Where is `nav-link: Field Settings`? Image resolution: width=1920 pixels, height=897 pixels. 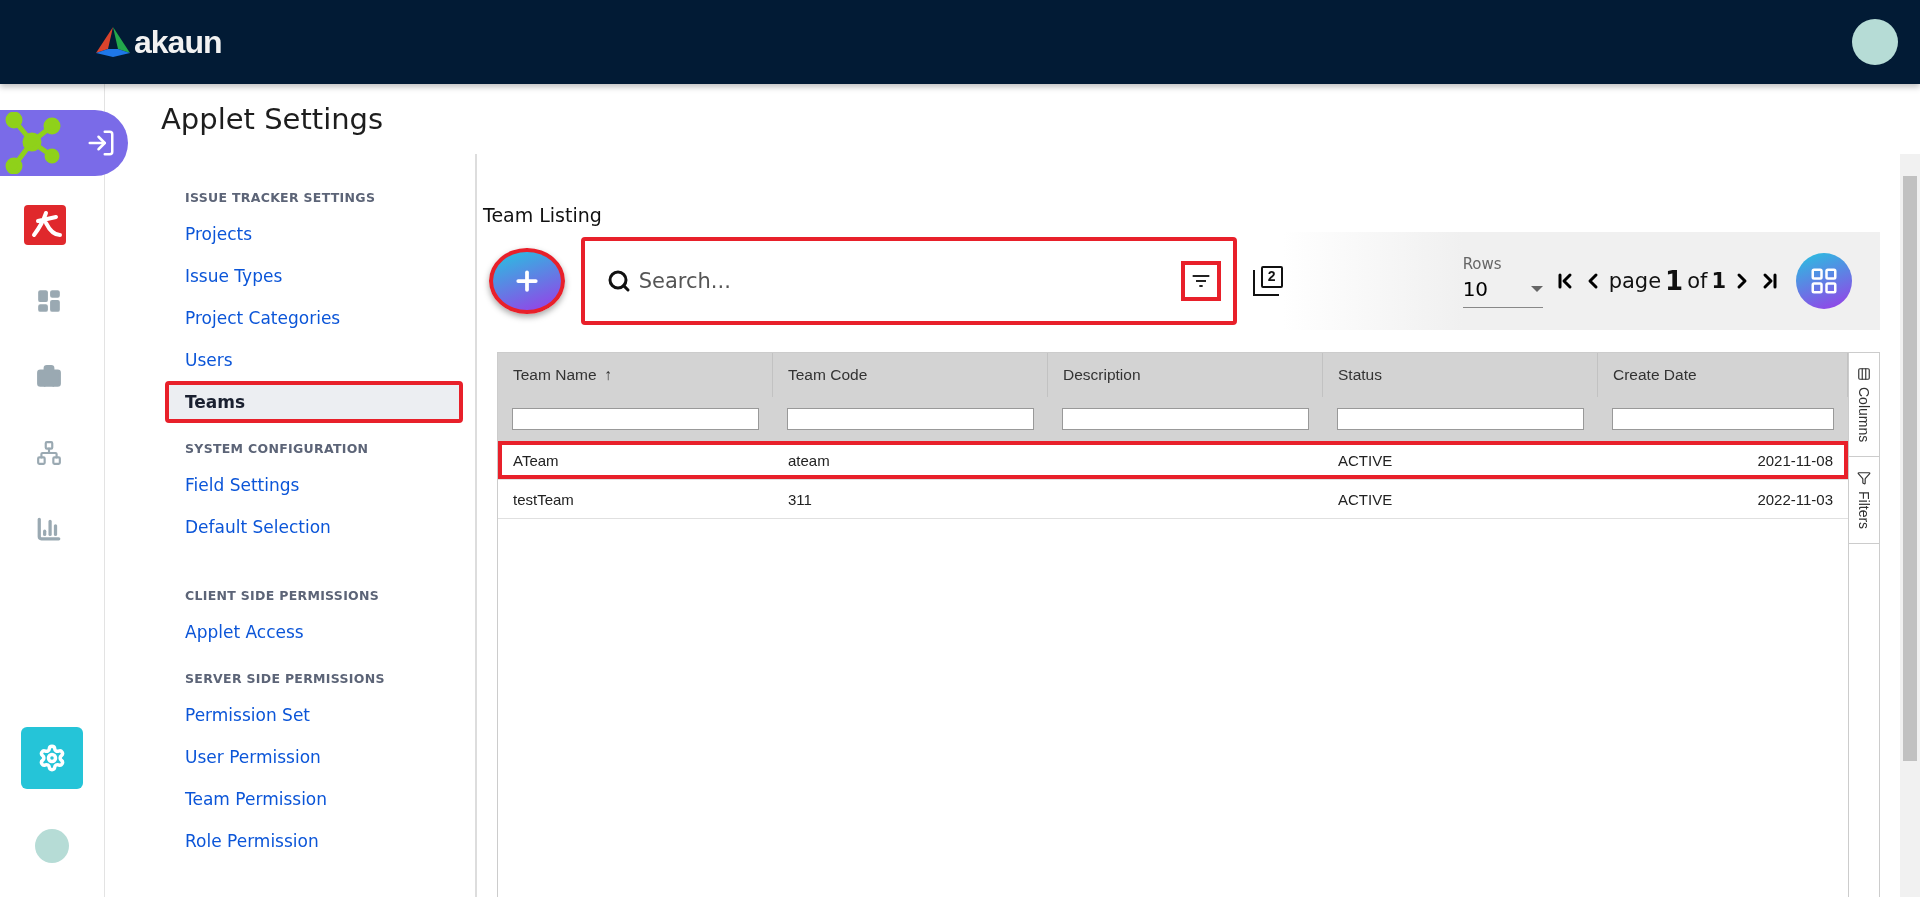 nav-link: Field Settings is located at coordinates (314, 485).